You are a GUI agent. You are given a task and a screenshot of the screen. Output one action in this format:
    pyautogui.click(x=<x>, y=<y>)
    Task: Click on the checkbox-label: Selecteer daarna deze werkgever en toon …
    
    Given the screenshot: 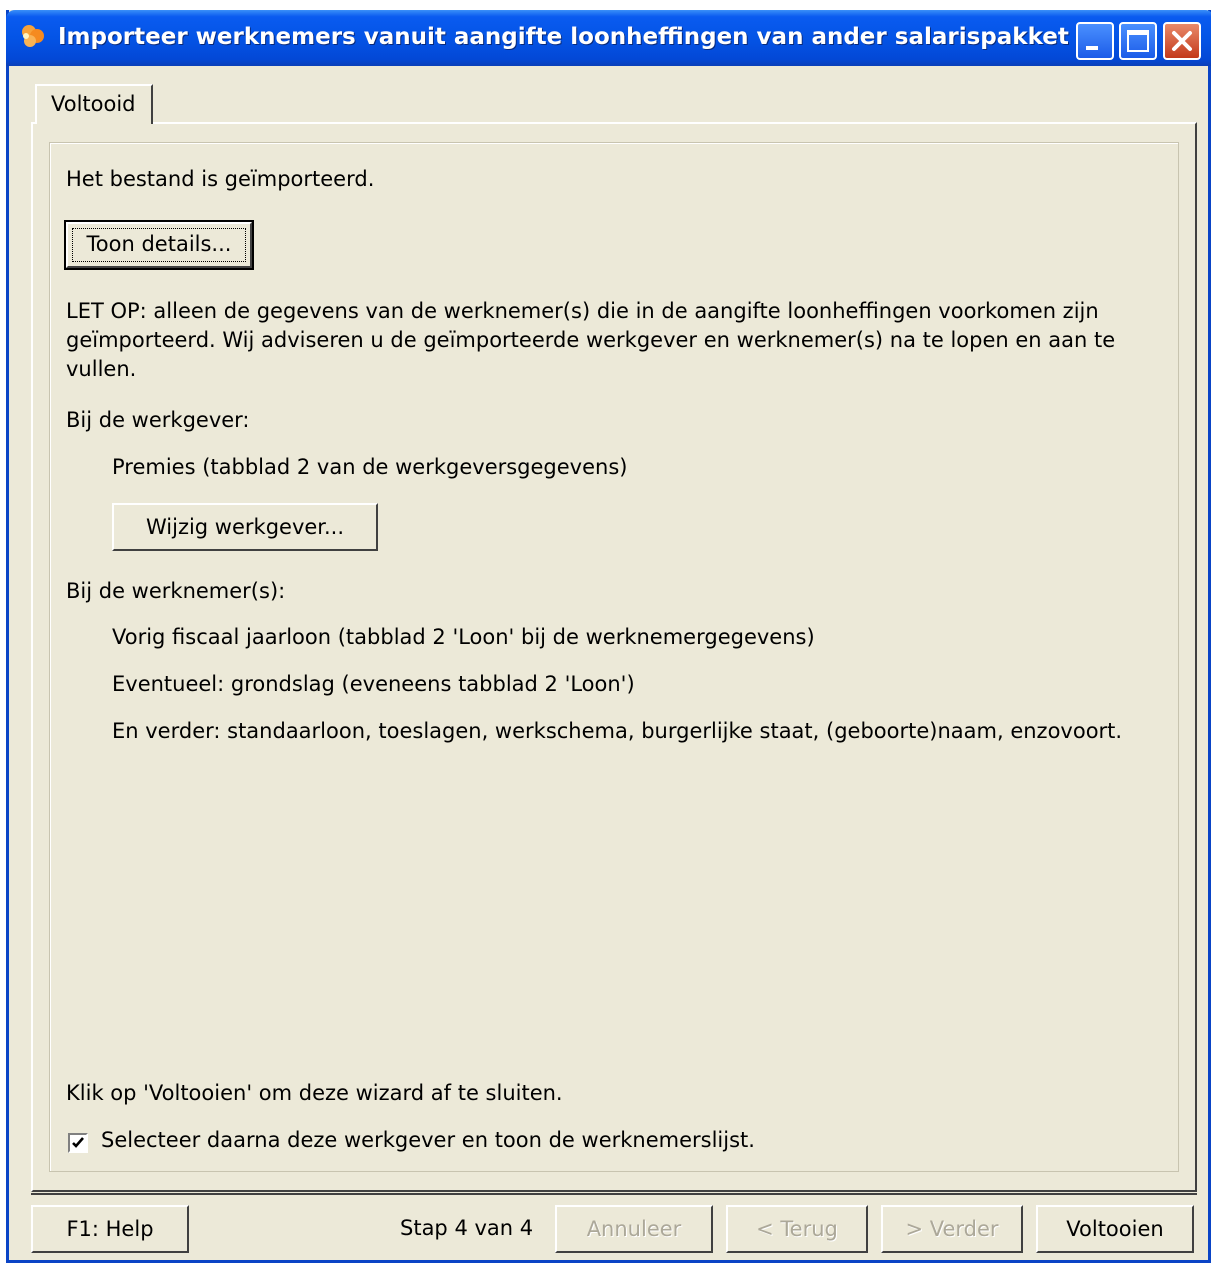 What is the action you would take?
    pyautogui.click(x=428, y=1140)
    